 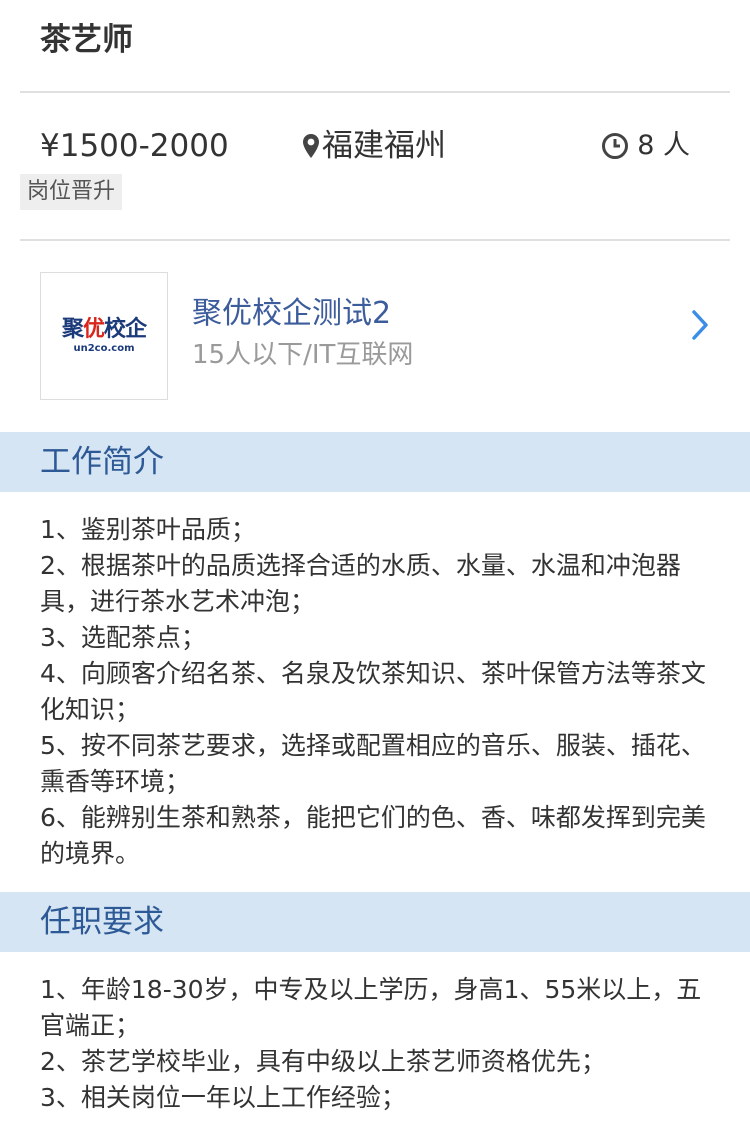 What do you see at coordinates (102, 462) in the screenshot?
I see `section-title: 工作简介` at bounding box center [102, 462].